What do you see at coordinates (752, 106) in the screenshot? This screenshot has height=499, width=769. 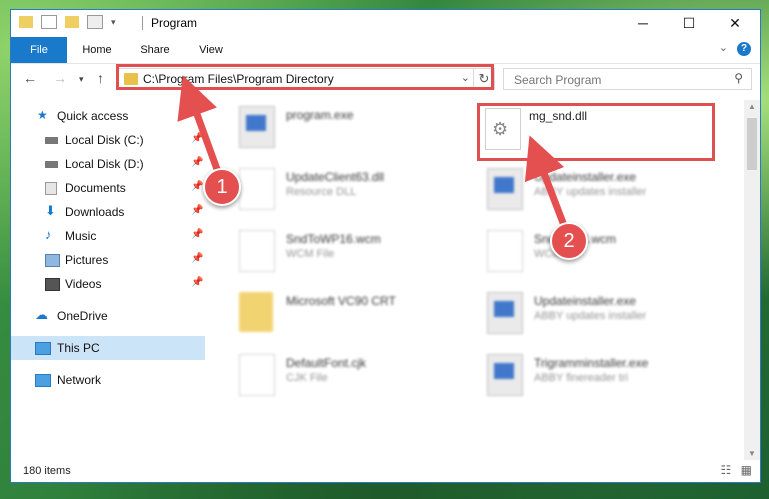 I see `scroll-up-icon: ▲` at bounding box center [752, 106].